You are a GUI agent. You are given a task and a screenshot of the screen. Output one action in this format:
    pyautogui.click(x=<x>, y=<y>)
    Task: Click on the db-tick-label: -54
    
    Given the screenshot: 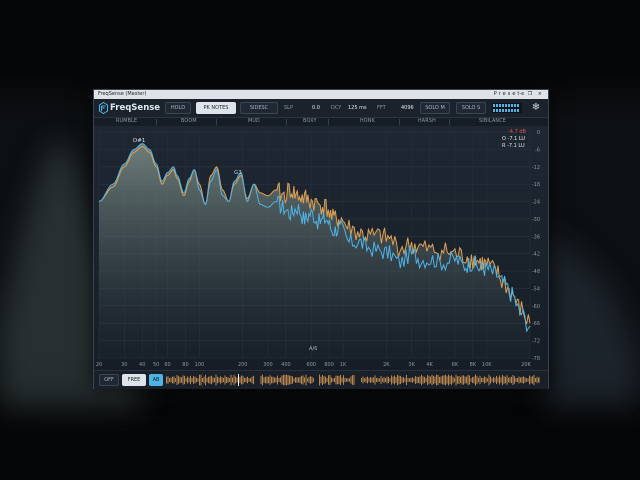 What is the action you would take?
    pyautogui.click(x=536, y=289)
    